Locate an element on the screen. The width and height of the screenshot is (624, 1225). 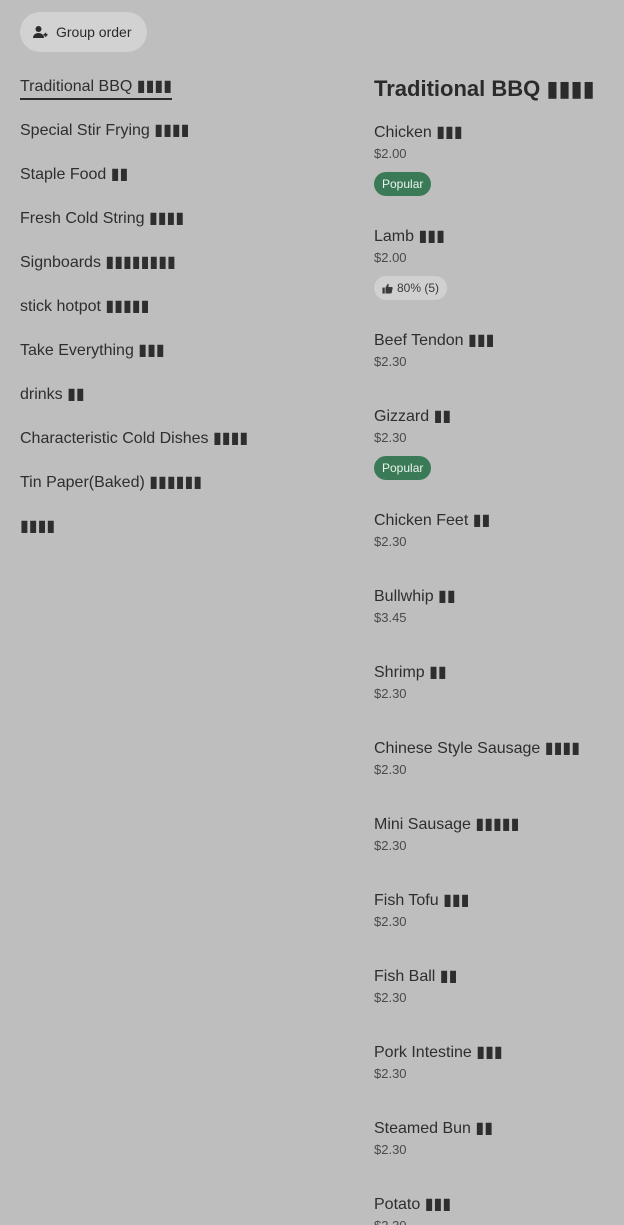
category-label: stick hotpot ▮▮▮▮▮ is located at coordinates (85, 306).